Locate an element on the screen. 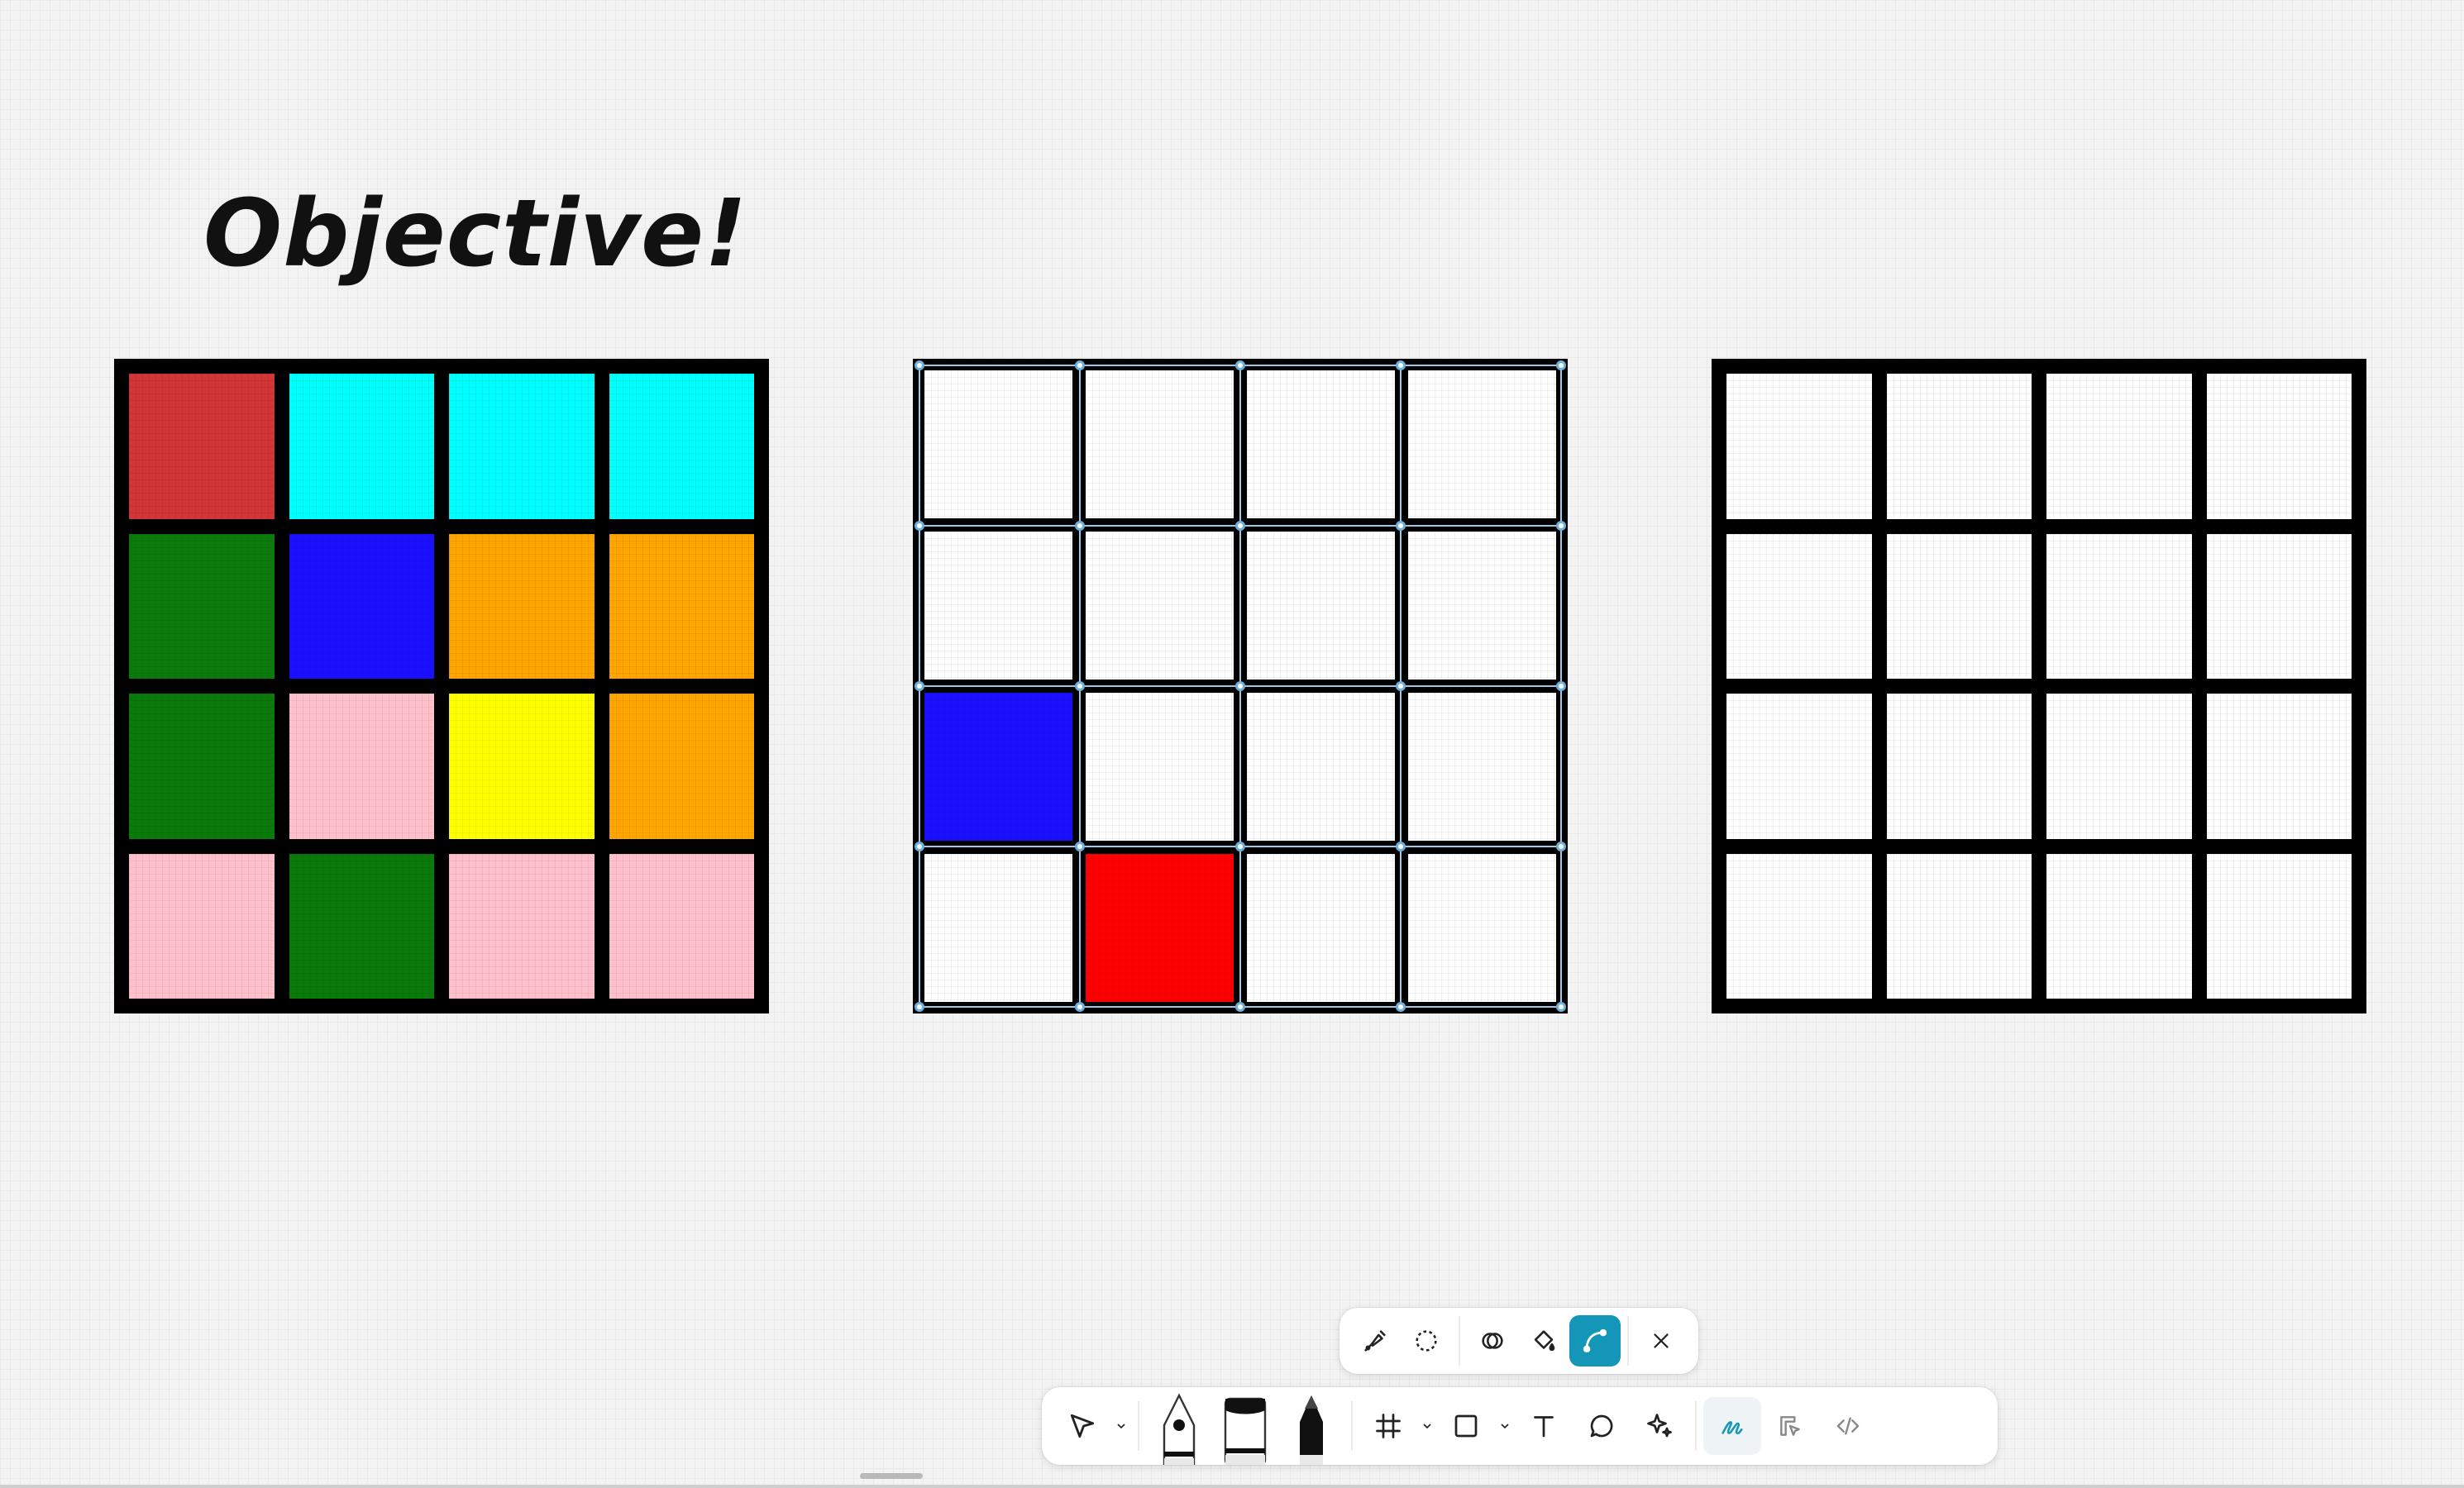 Image resolution: width=2464 pixels, height=1488 pixels. blank-grid is located at coordinates (2039, 686).